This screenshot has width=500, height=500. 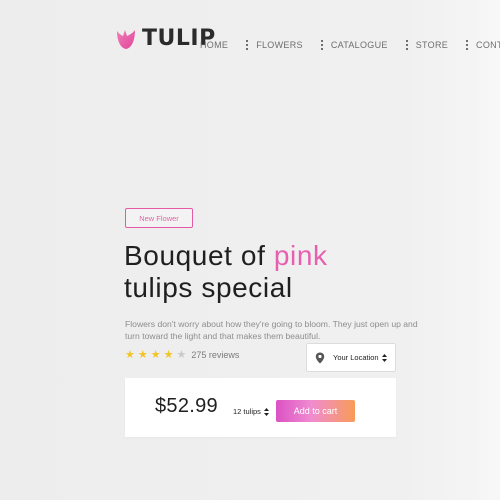 What do you see at coordinates (488, 45) in the screenshot?
I see `nav-item-contact: CONTACT` at bounding box center [488, 45].